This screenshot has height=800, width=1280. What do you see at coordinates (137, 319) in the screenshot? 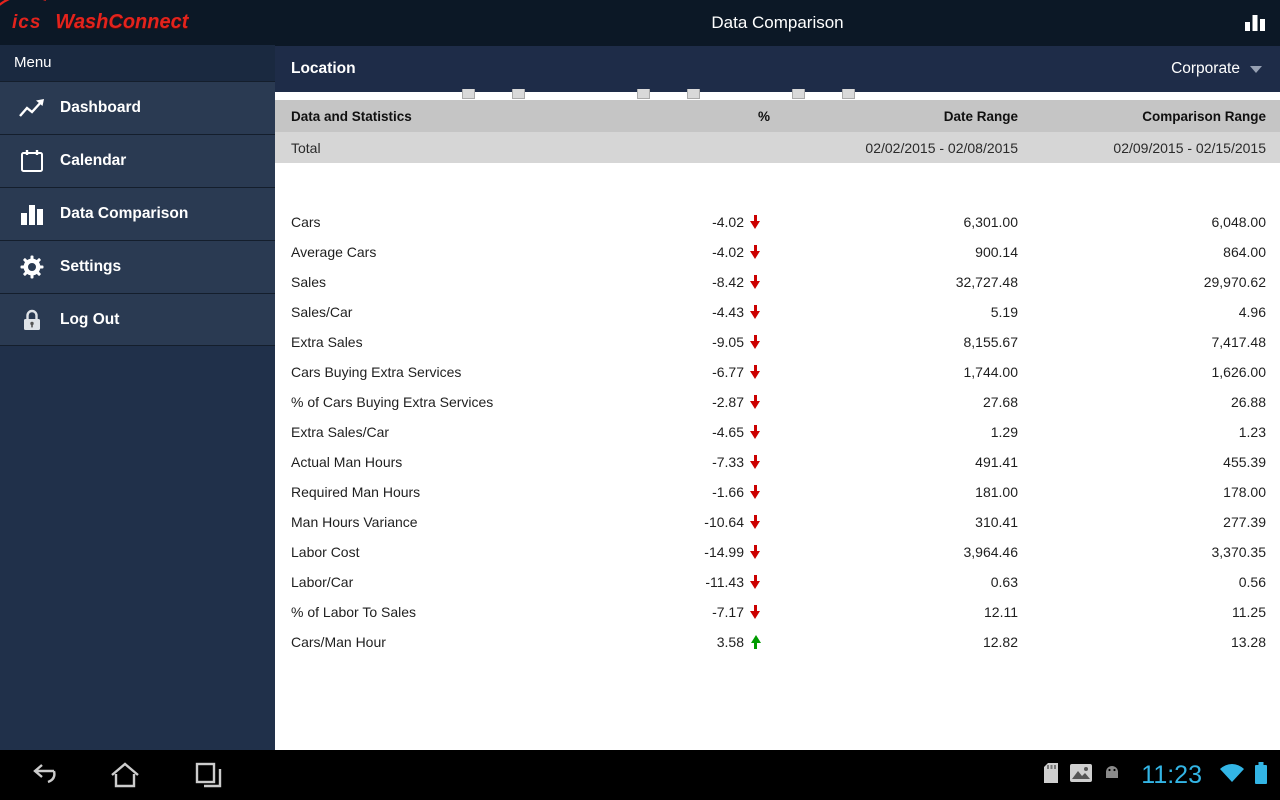
I see `sidebar-item-logout: Log Out` at bounding box center [137, 319].